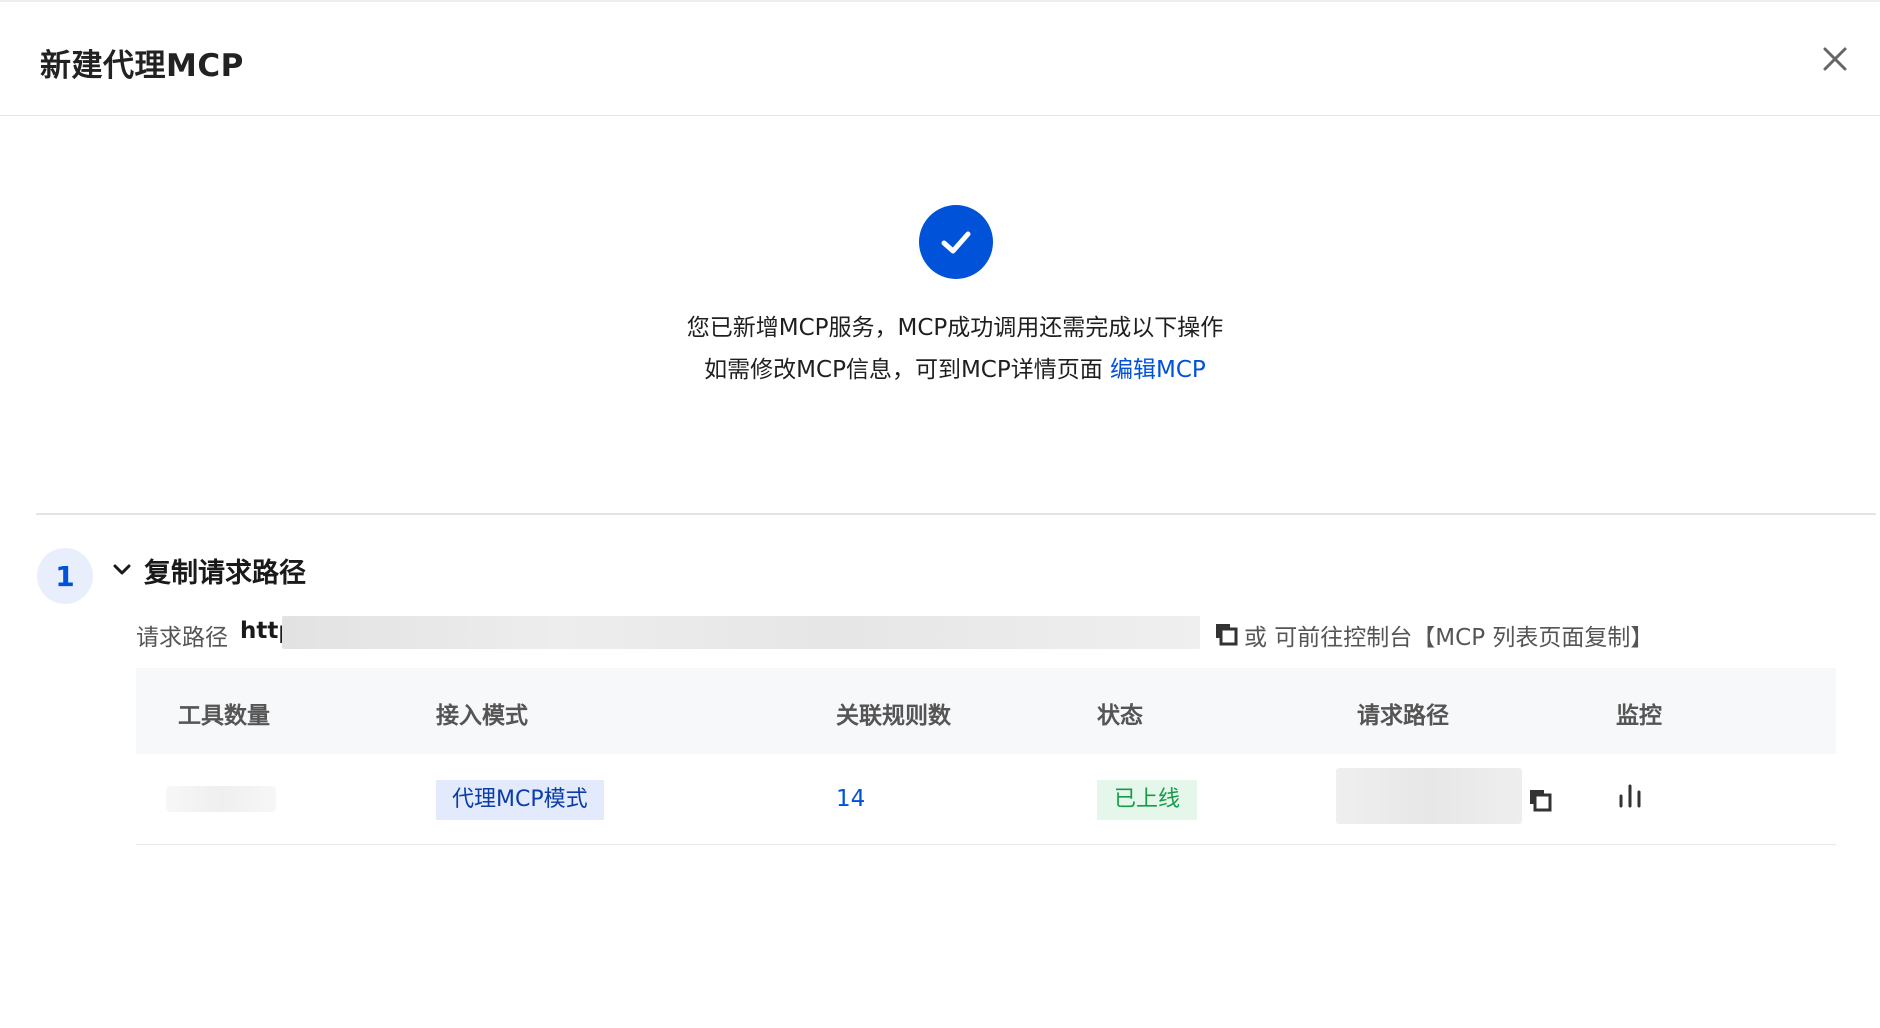 The image size is (1880, 1028). What do you see at coordinates (65, 576) in the screenshot?
I see `step-number-badge: 1` at bounding box center [65, 576].